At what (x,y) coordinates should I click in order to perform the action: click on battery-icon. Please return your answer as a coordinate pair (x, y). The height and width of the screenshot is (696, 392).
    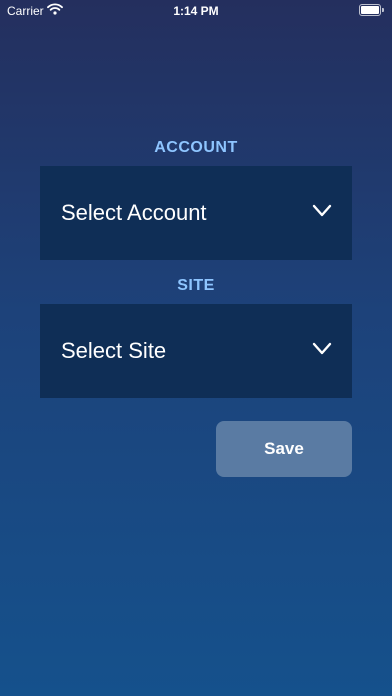
    Looking at the image, I should click on (371, 10).